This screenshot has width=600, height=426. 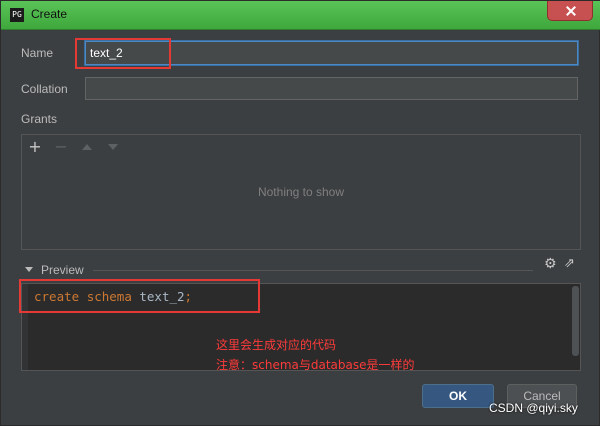 What do you see at coordinates (39, 119) in the screenshot?
I see `grants-label: Grants` at bounding box center [39, 119].